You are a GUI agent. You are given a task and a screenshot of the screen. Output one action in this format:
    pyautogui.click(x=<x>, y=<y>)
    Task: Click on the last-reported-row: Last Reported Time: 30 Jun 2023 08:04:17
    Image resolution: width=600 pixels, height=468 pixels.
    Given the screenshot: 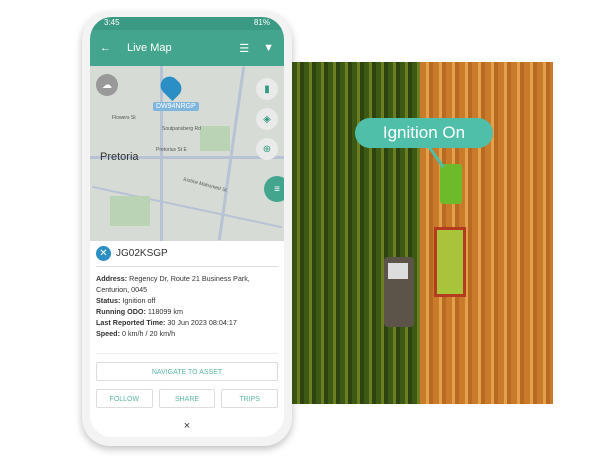 What is the action you would take?
    pyautogui.click(x=166, y=322)
    